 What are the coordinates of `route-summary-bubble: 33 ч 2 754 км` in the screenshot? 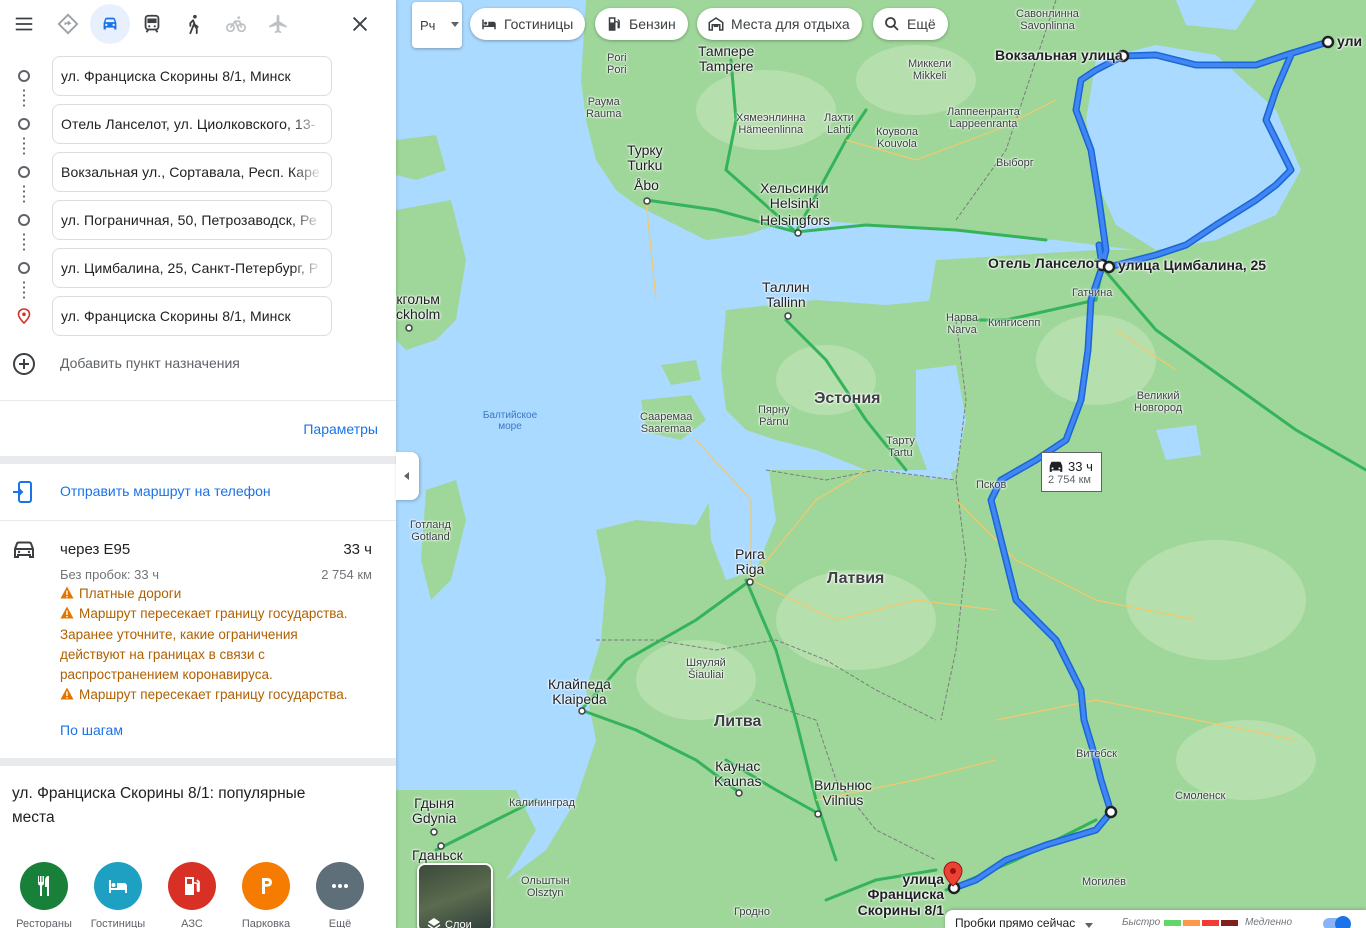 It's located at (1071, 472).